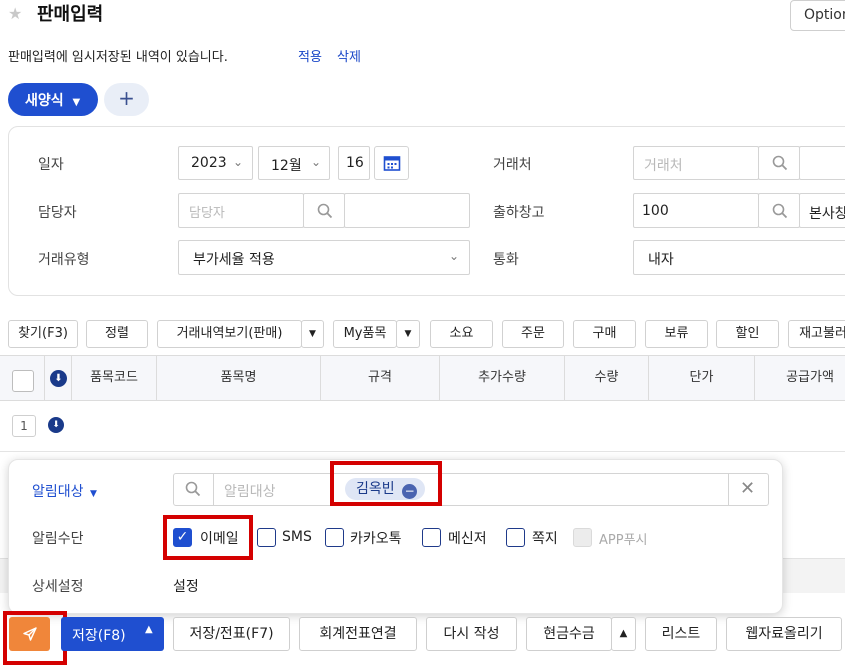 This screenshot has width=845, height=670. I want to click on warehouse-code-input: 100, so click(696, 210).